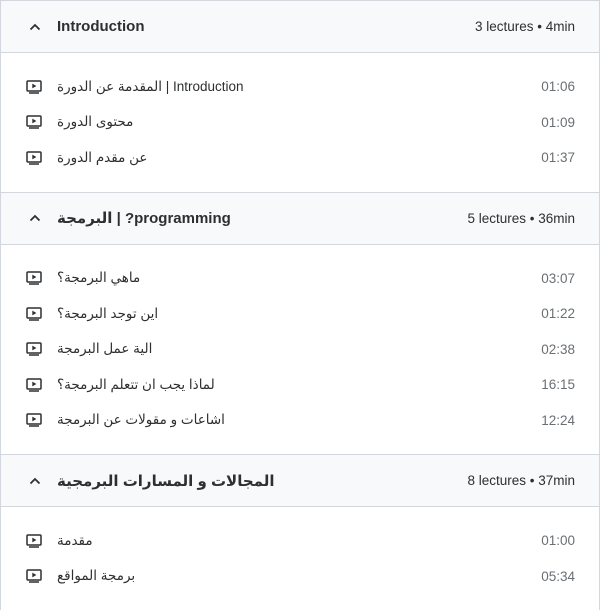 Image resolution: width=601 pixels, height=610 pixels. Describe the element at coordinates (141, 420) in the screenshot. I see `lecture-title: اشاعات و مقولات عن البرمجة` at that location.